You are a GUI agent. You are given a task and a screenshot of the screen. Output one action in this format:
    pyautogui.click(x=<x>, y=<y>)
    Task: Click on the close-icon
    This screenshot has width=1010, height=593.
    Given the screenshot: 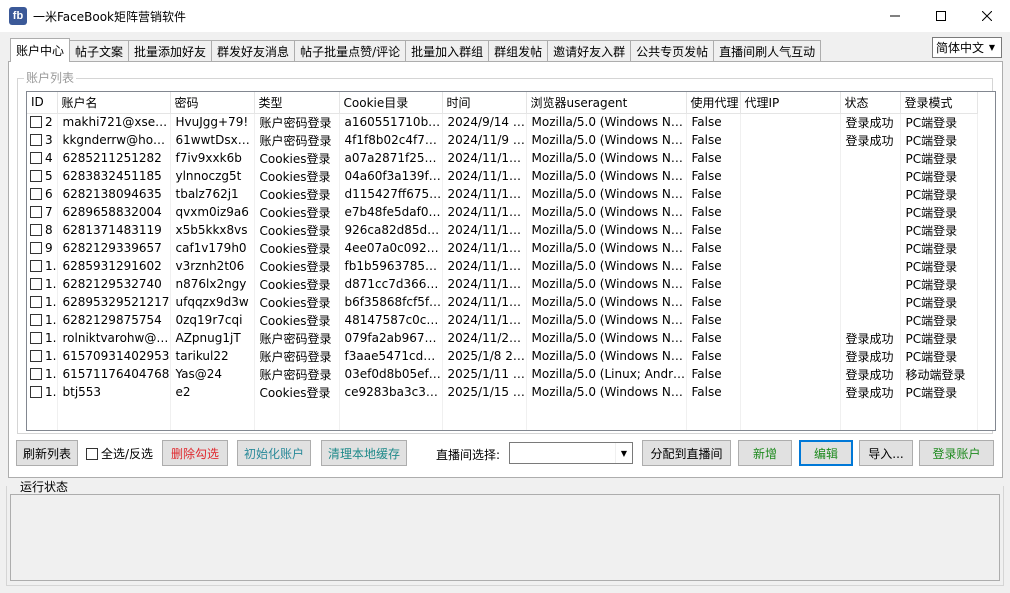 What is the action you would take?
    pyautogui.click(x=987, y=16)
    